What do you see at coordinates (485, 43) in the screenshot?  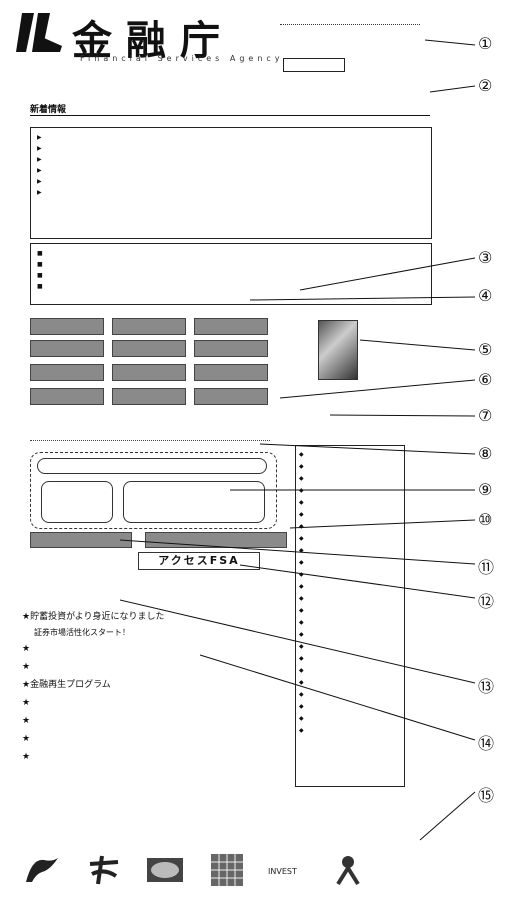 I see `callout-marker: ①` at bounding box center [485, 43].